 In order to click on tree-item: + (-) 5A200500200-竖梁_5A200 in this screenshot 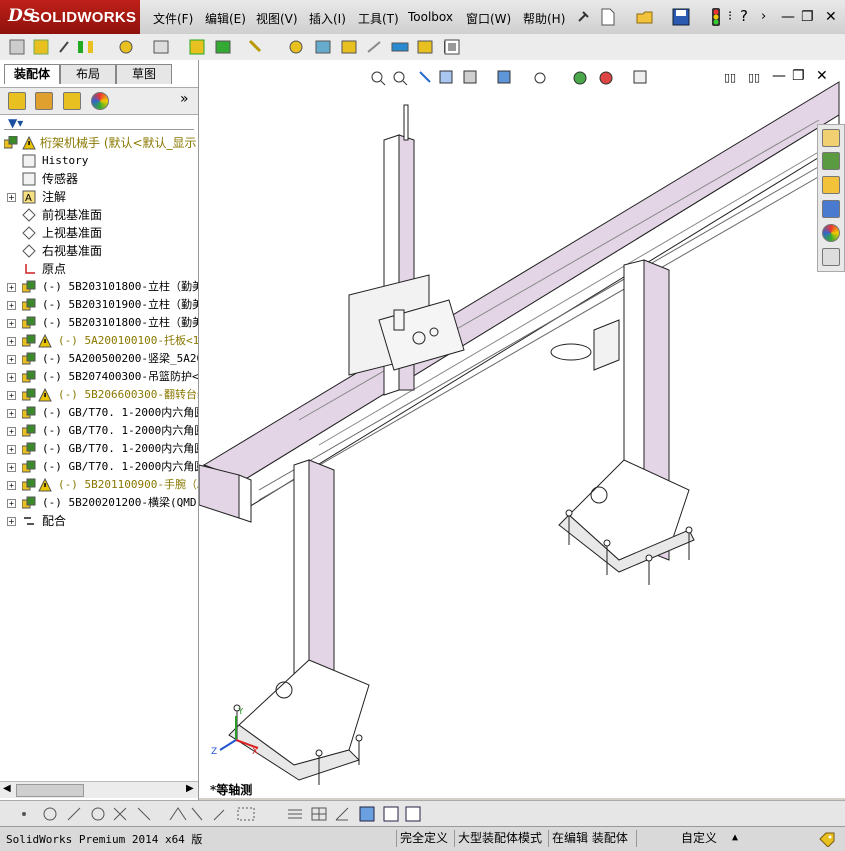, I will do `click(99, 359)`.